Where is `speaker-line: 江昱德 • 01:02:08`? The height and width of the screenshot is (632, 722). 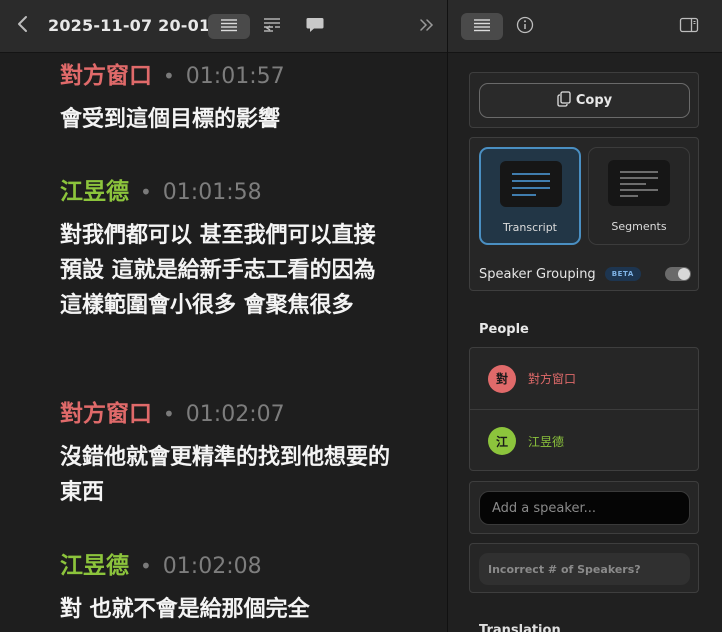 speaker-line: 江昱德 • 01:02:08 is located at coordinates (230, 563).